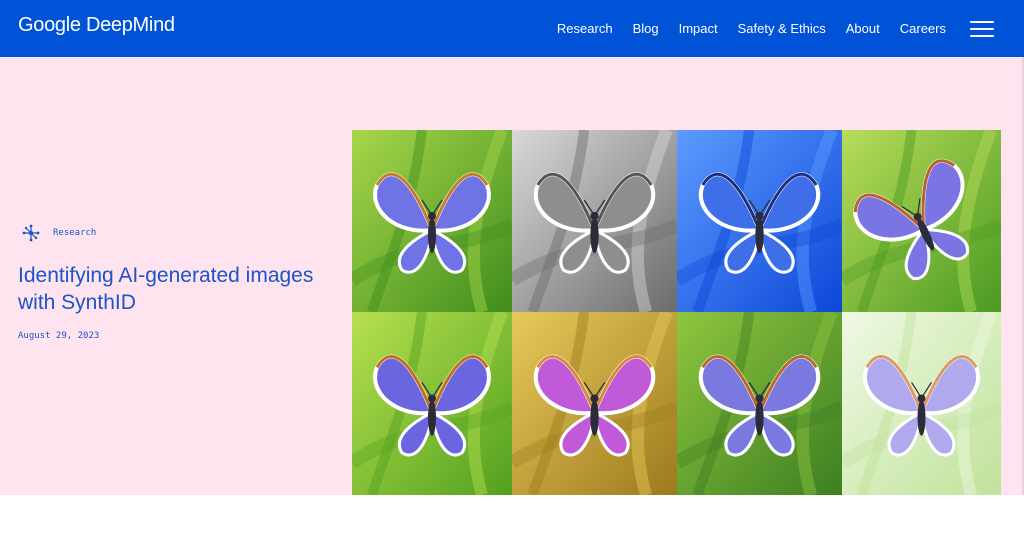 This screenshot has height=540, width=1024. What do you see at coordinates (923, 28) in the screenshot?
I see `nav-careers: Careers` at bounding box center [923, 28].